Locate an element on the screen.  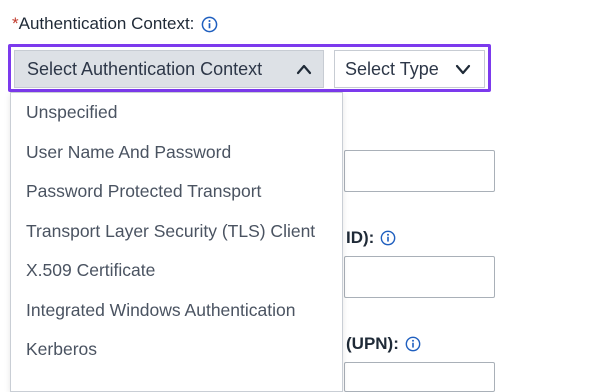
authentication-context-select: Select Authentication Context is located at coordinates (169, 69).